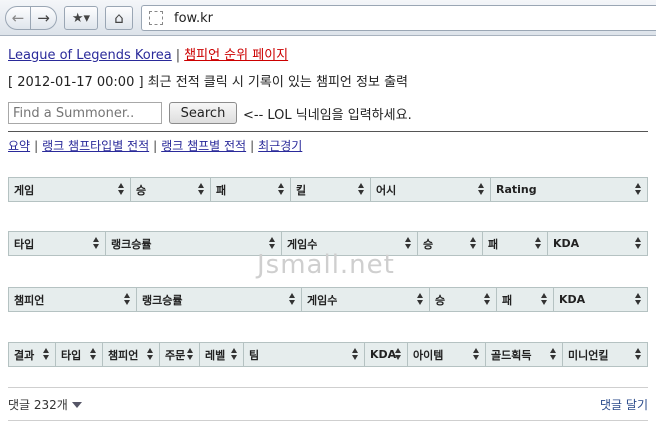 The width and height of the screenshot is (656, 426). What do you see at coordinates (194, 243) in the screenshot?
I see `type-column-header: 랭크승률` at bounding box center [194, 243].